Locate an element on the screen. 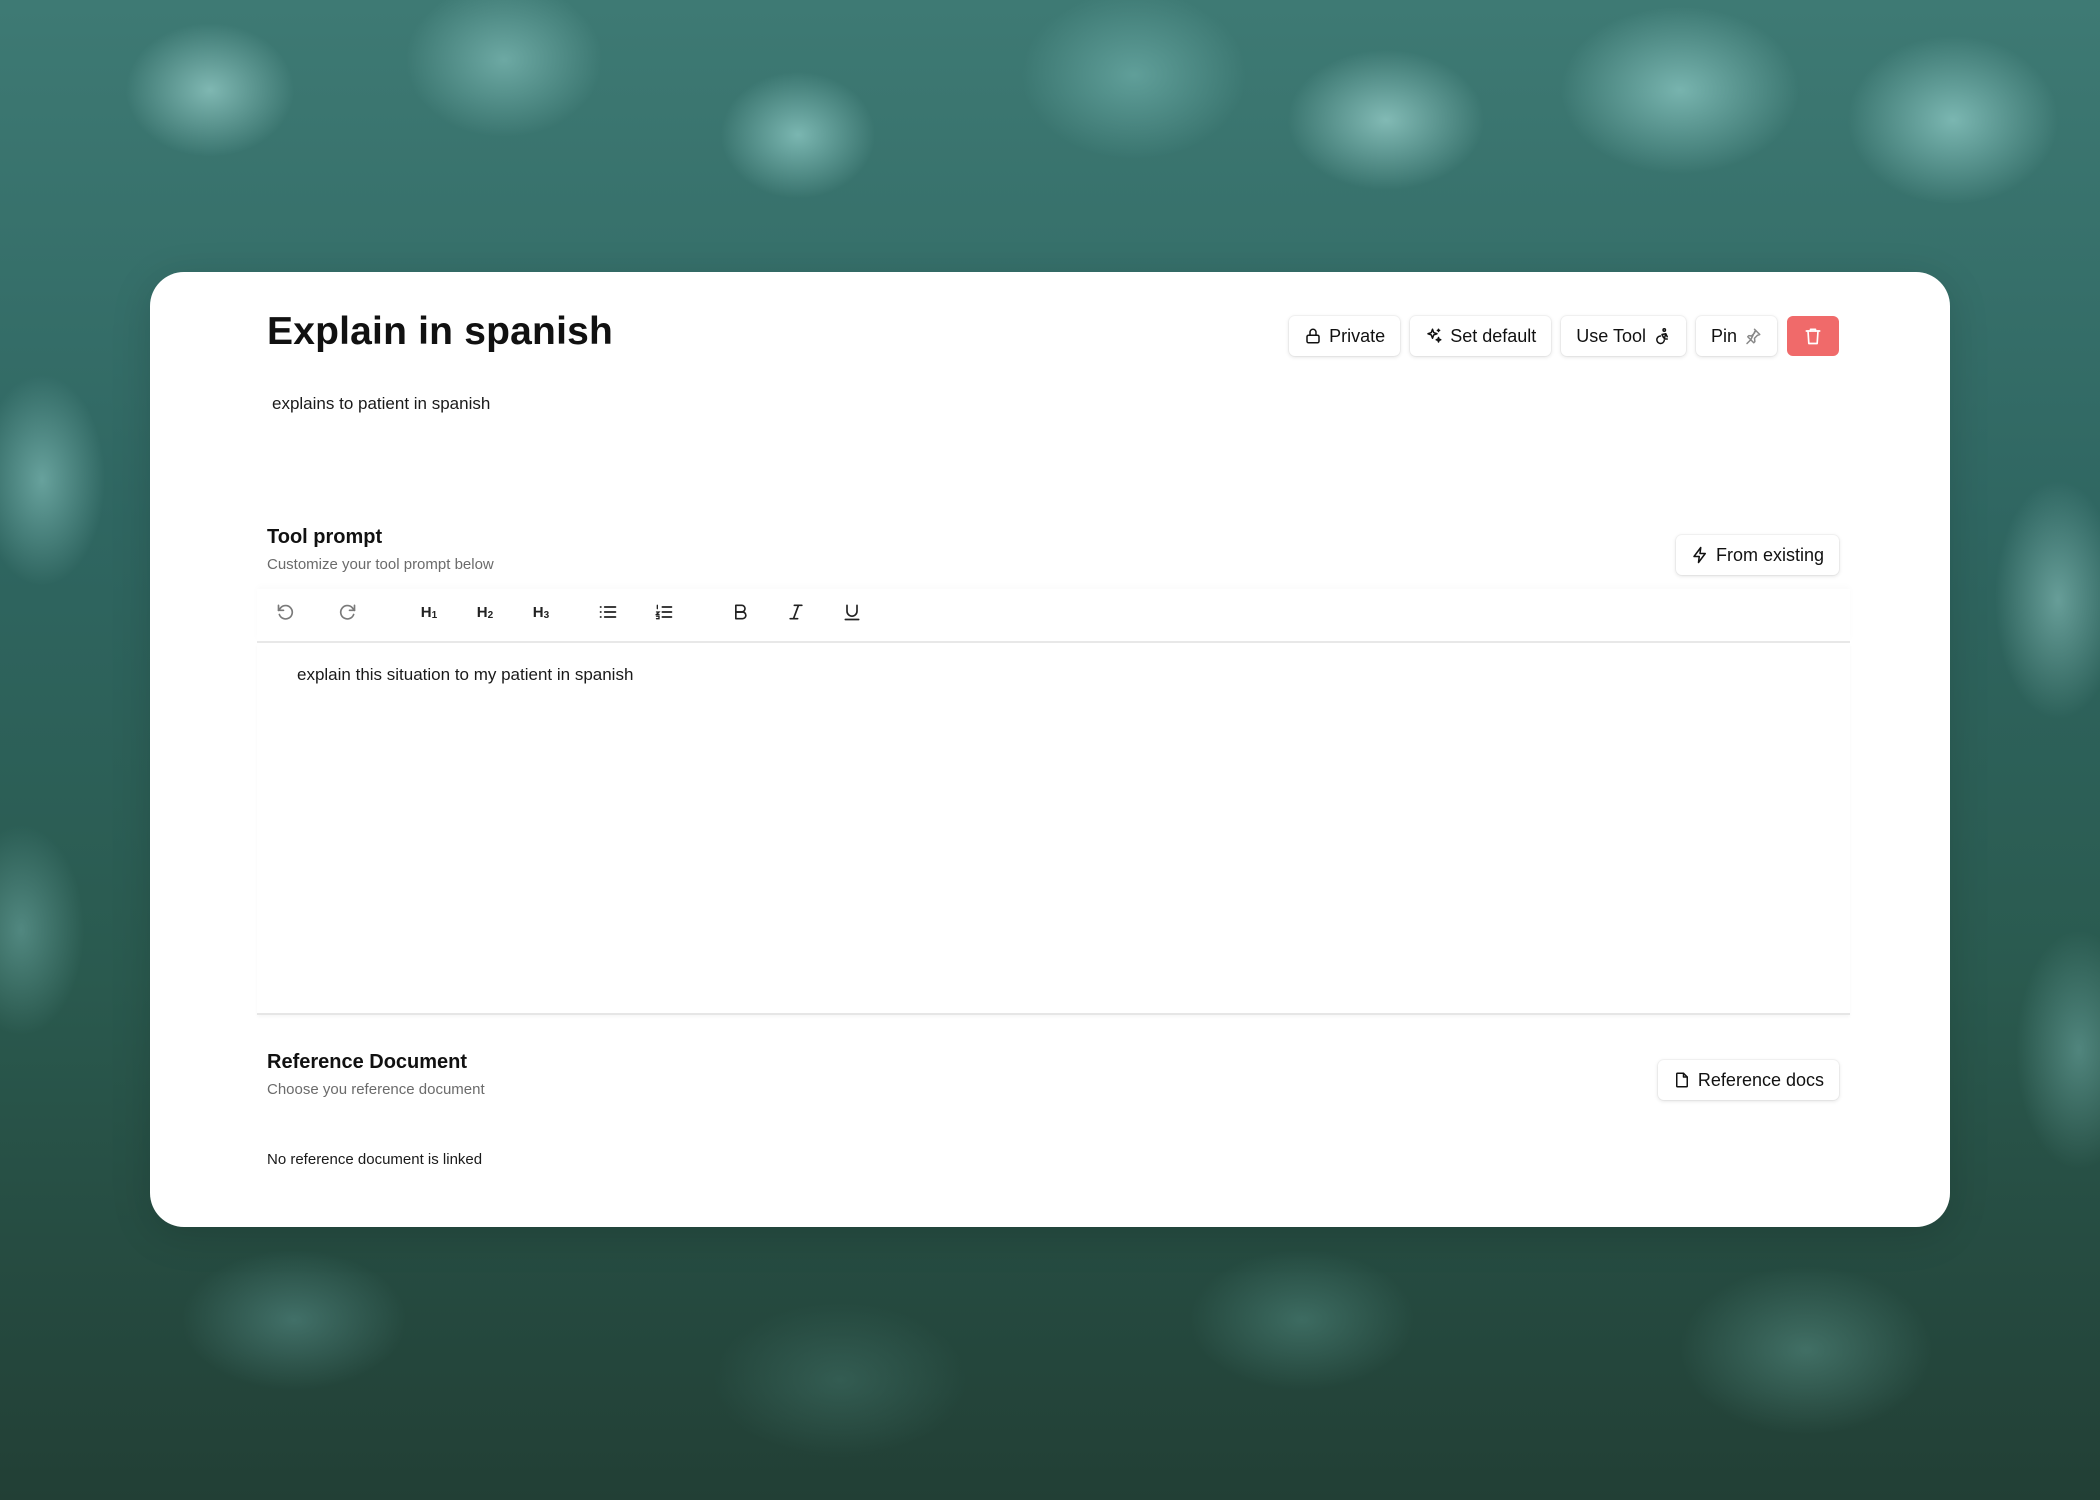  pin-button: Pin is located at coordinates (1736, 336).